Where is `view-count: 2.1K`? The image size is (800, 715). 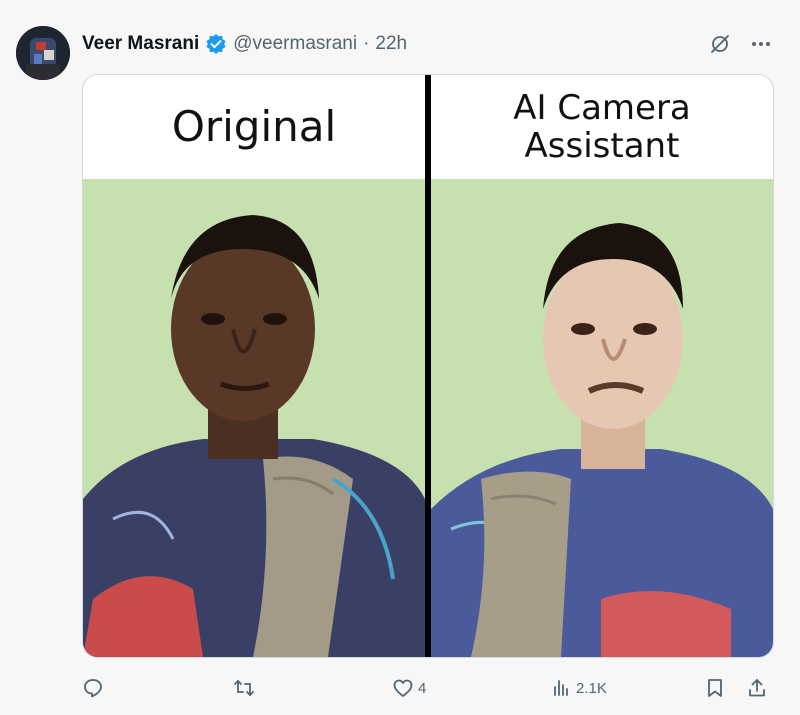
view-count: 2.1K is located at coordinates (591, 688).